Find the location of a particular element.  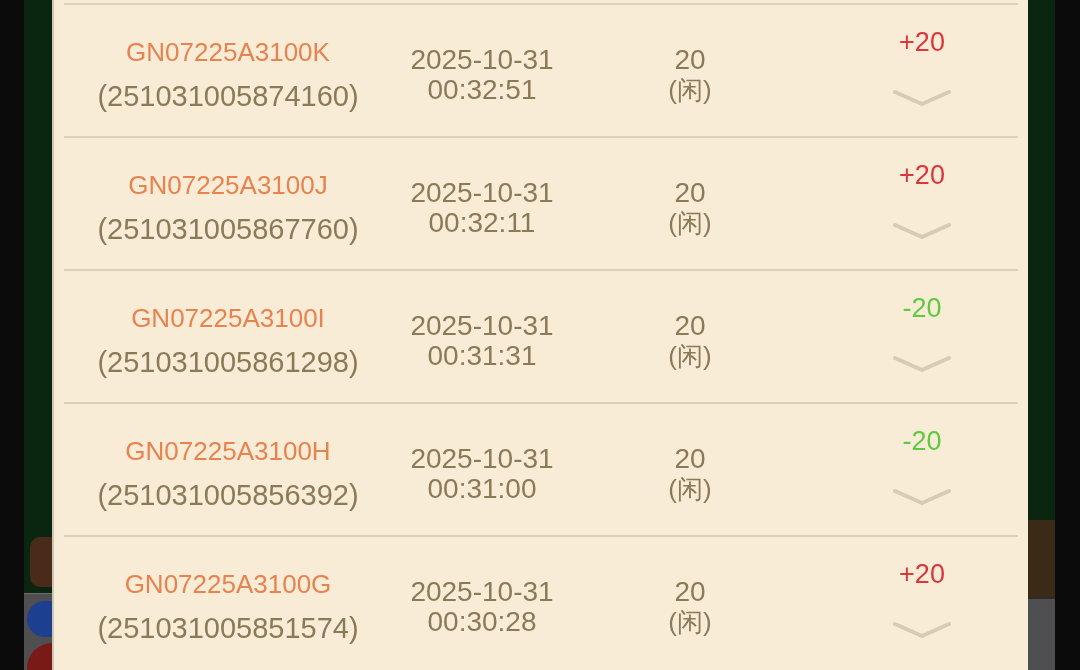

bet-time: 00:32:11 is located at coordinates (482, 223).